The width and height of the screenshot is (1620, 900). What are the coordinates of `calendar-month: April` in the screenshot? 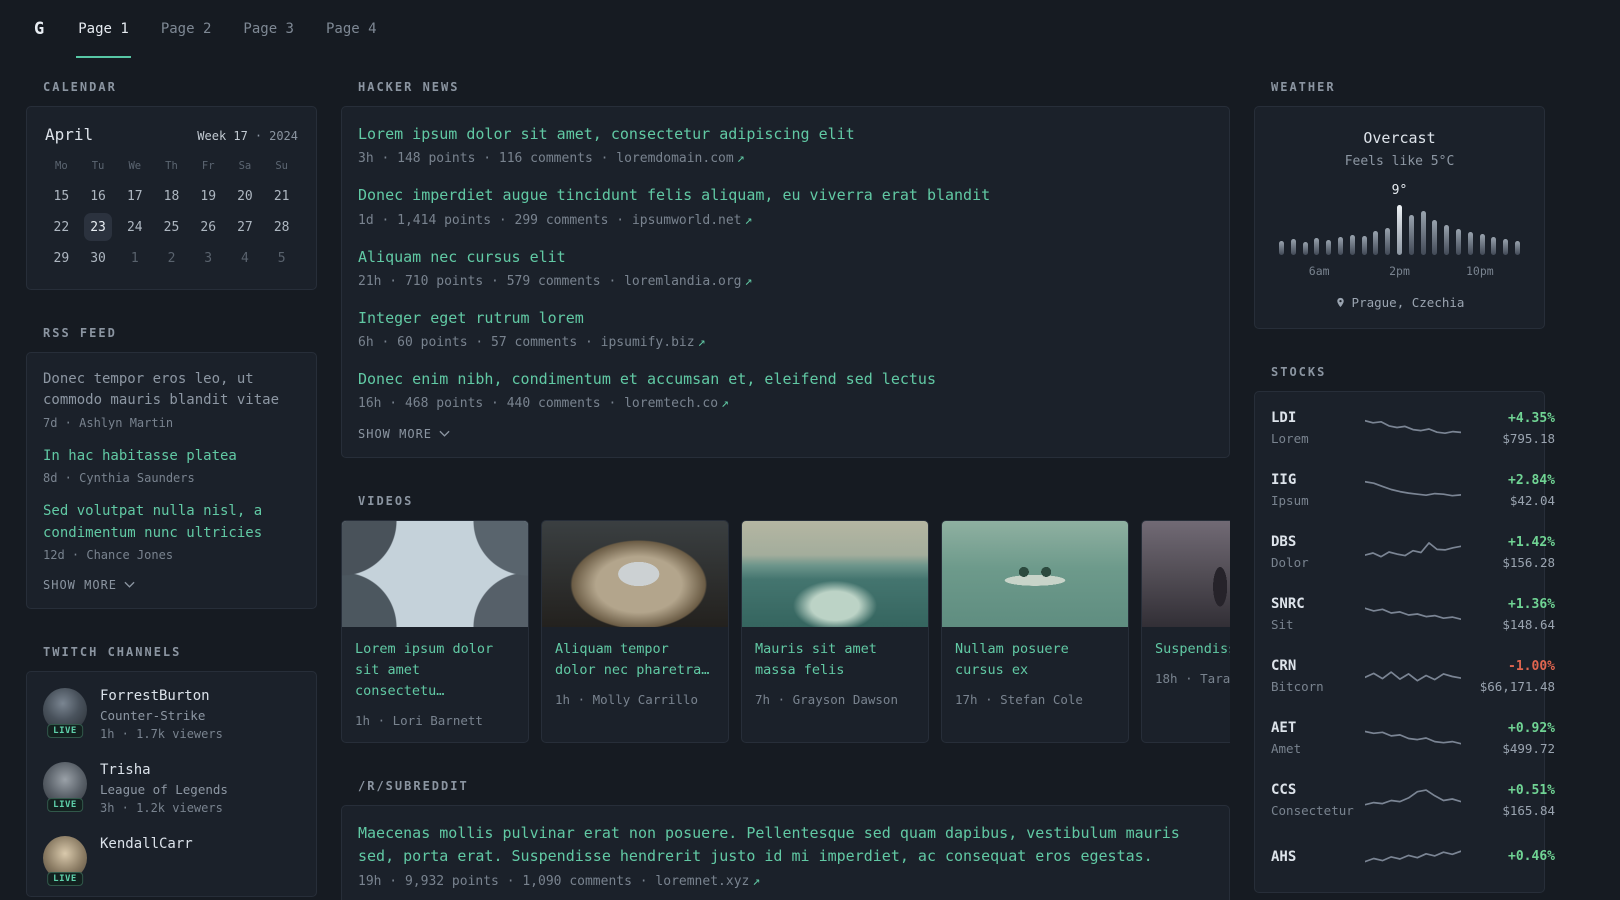 It's located at (69, 134).